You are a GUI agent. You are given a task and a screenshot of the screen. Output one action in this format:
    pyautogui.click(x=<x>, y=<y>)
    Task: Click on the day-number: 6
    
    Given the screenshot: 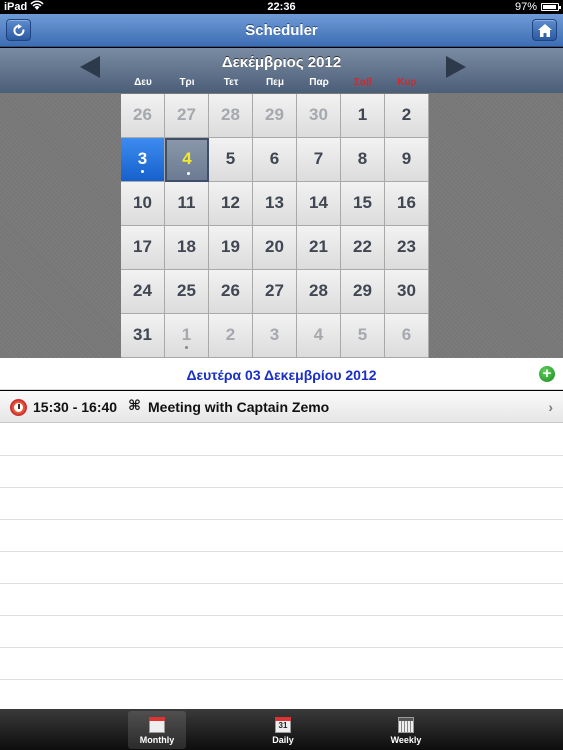 What is the action you would take?
    pyautogui.click(x=274, y=158)
    